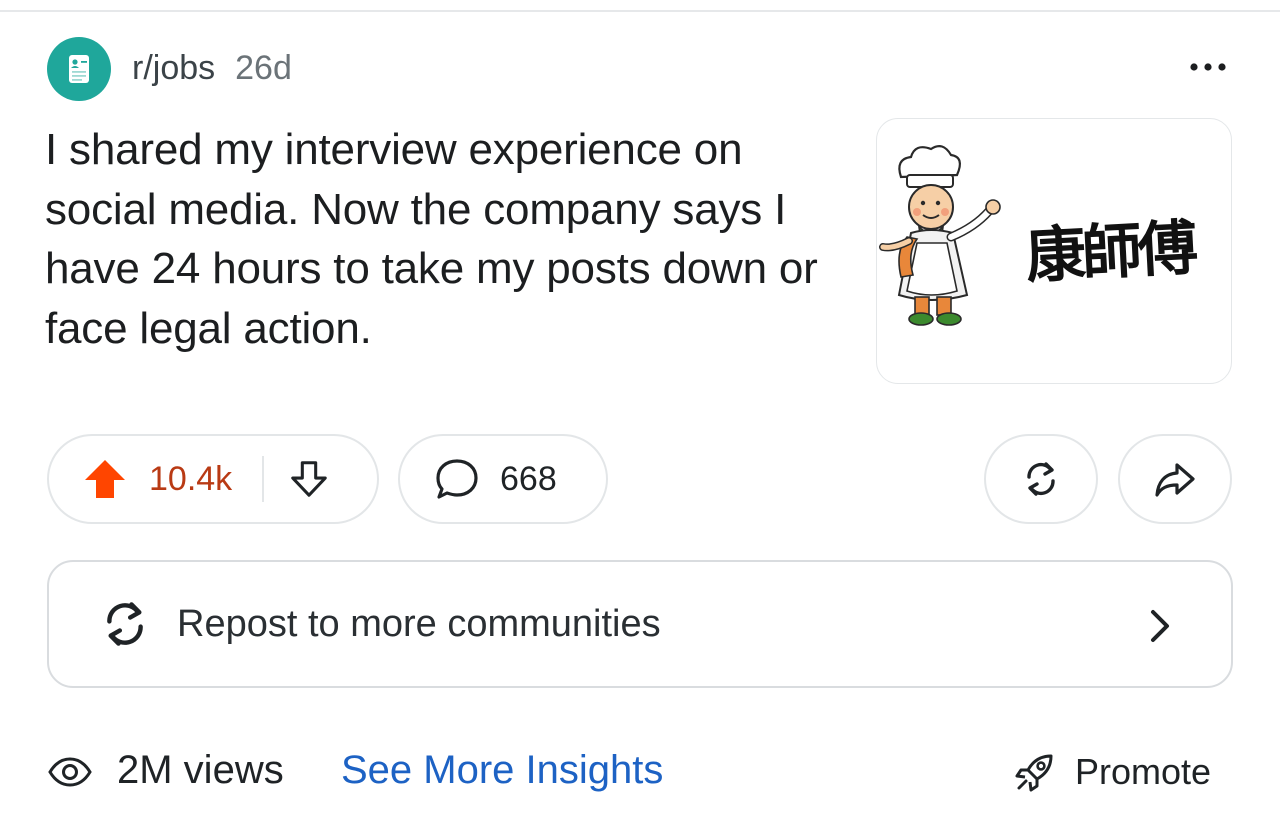 The image size is (1280, 826). I want to click on rocket-icon, so click(1034, 773).